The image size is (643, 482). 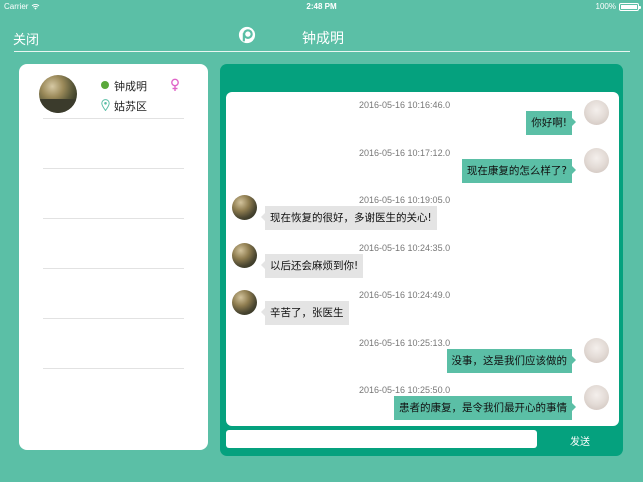 I want to click on patient-name: 钟成明, so click(x=130, y=86).